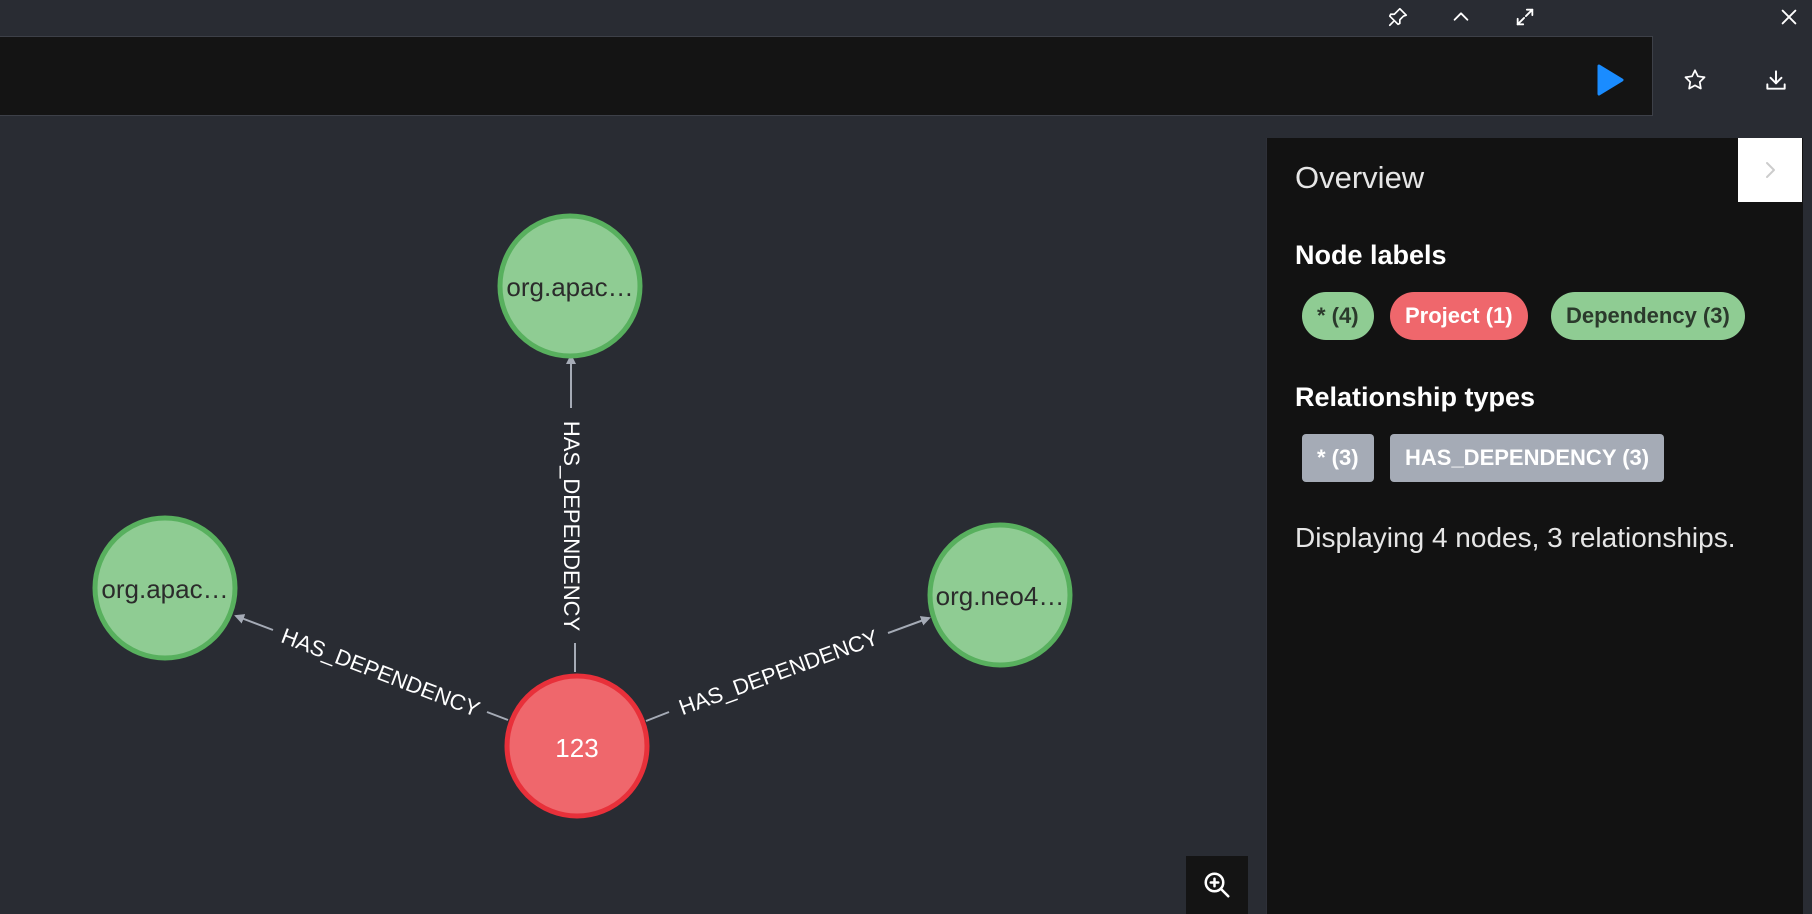 Image resolution: width=1812 pixels, height=914 pixels. What do you see at coordinates (1371, 255) in the screenshot?
I see `node-labels-heading: Node labels` at bounding box center [1371, 255].